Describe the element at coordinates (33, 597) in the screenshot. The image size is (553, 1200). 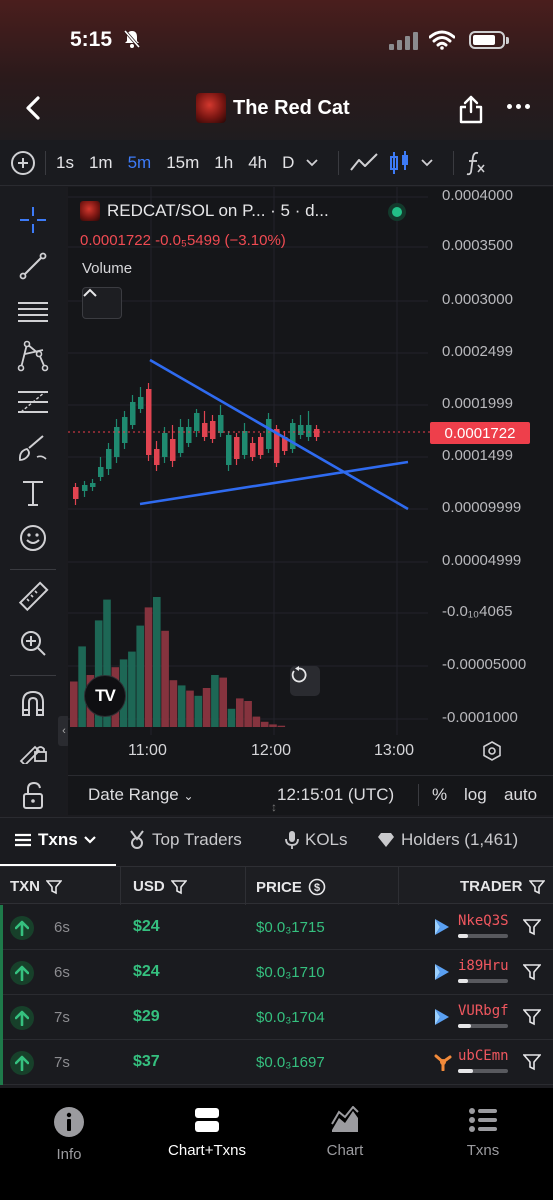
I see `ruler-icon` at that location.